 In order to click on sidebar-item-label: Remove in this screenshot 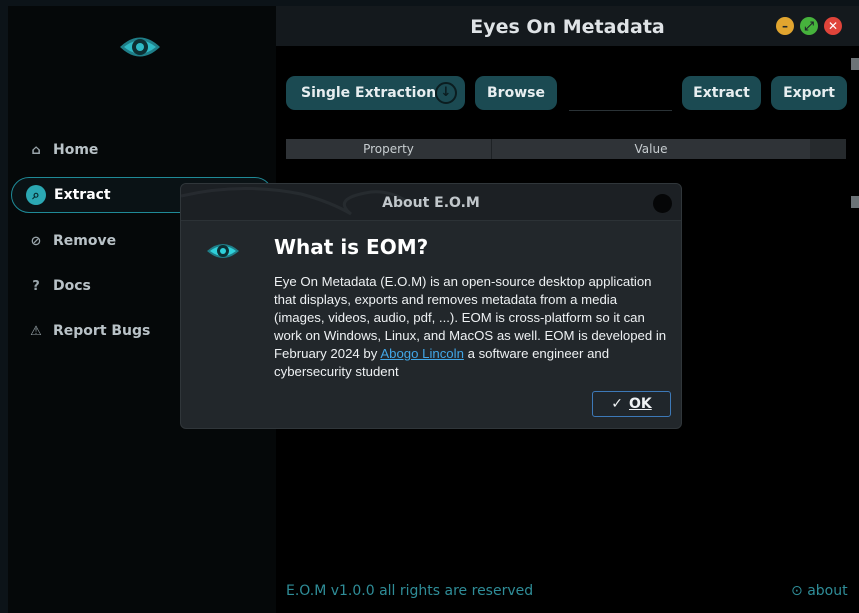, I will do `click(85, 241)`.